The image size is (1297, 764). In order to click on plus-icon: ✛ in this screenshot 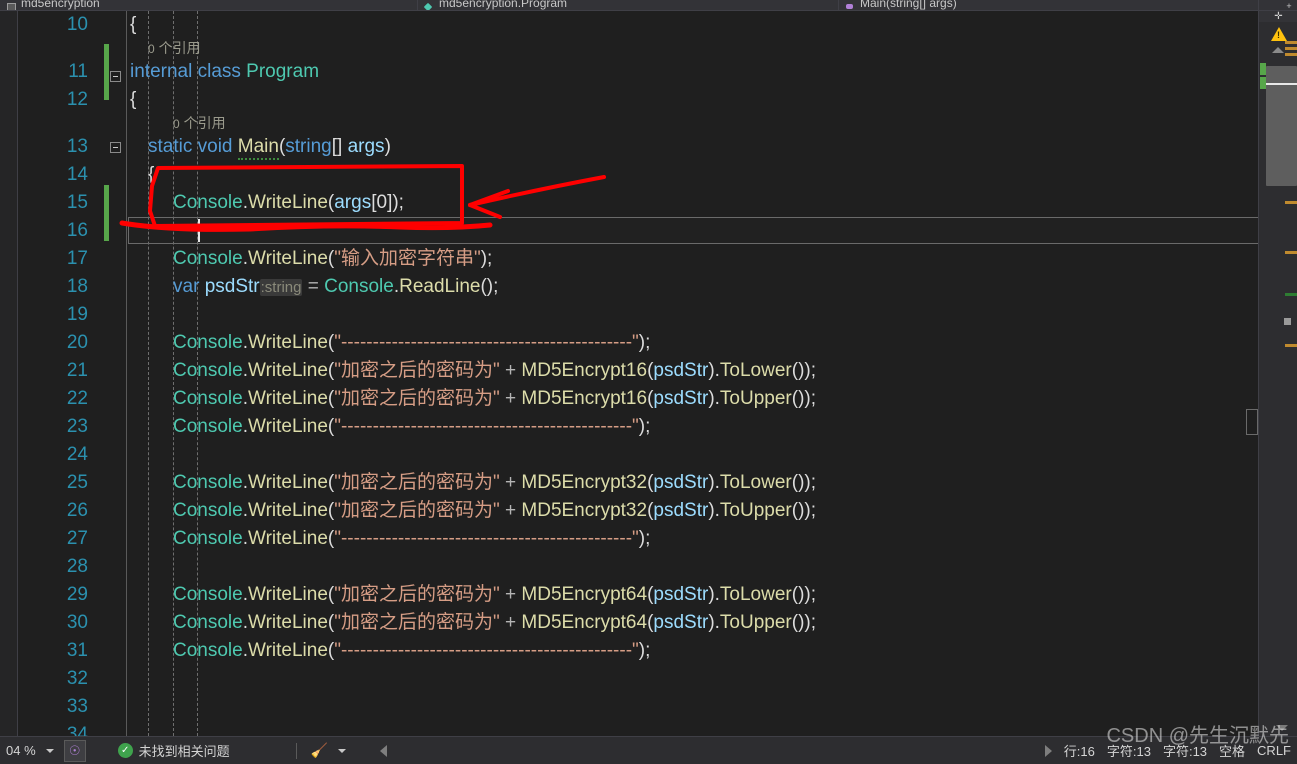, I will do `click(1278, 16)`.